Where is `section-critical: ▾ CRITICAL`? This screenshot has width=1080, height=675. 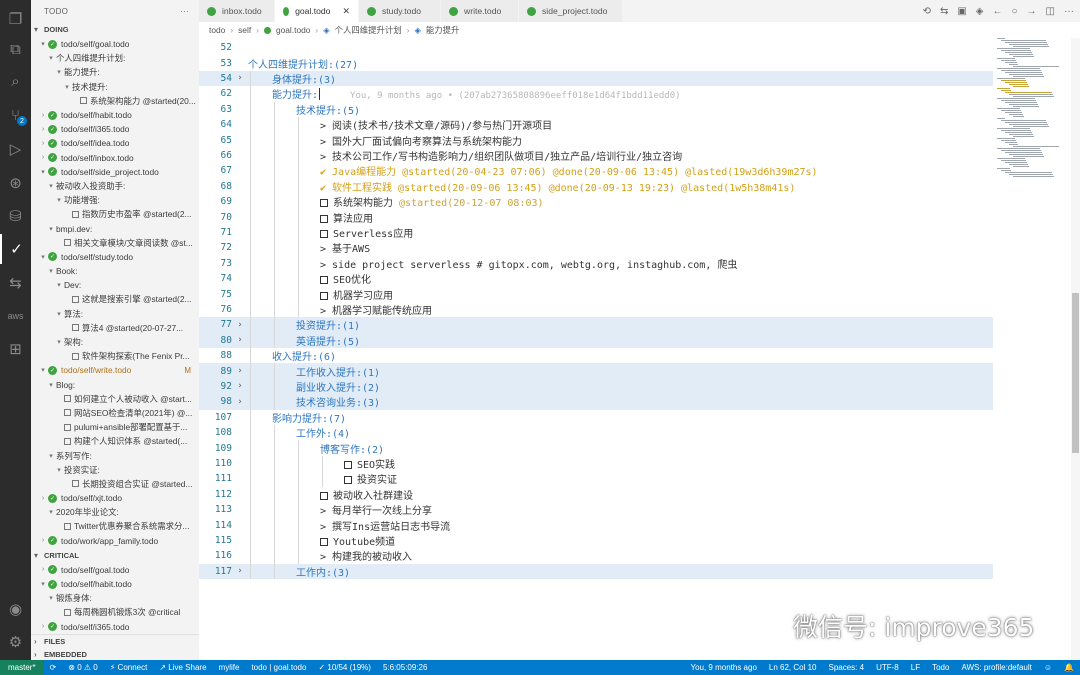
section-critical: ▾ CRITICAL is located at coordinates (115, 555).